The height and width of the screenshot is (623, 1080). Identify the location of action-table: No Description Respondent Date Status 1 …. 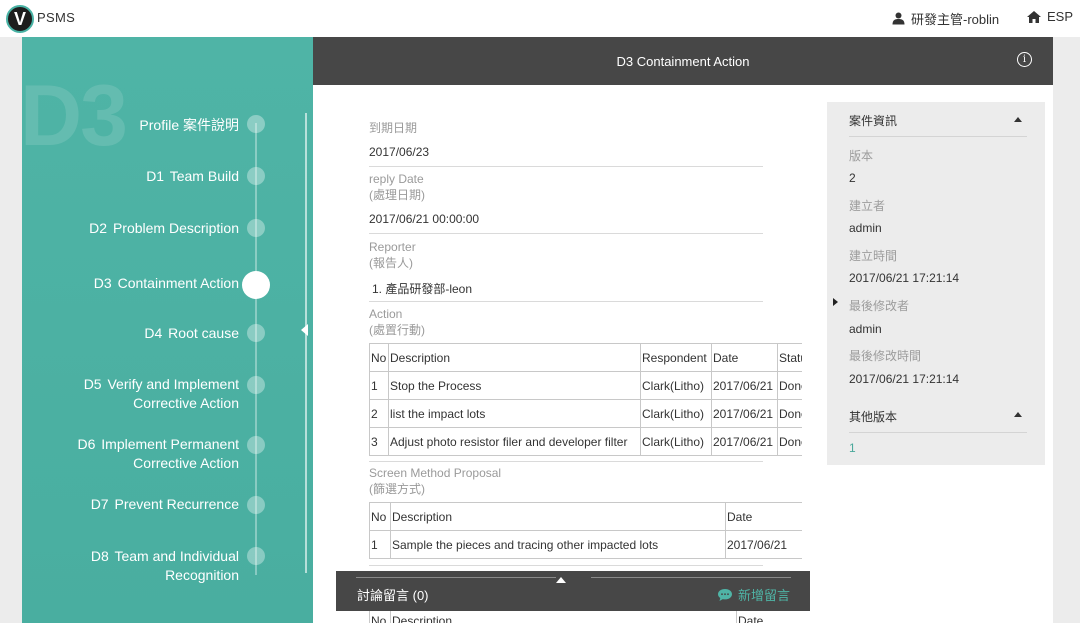
(585, 399).